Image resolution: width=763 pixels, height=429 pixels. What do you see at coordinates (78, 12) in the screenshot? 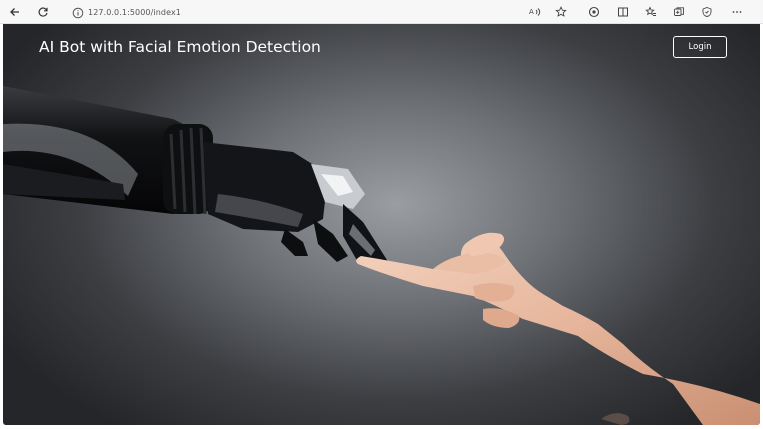
I see `info-icon` at bounding box center [78, 12].